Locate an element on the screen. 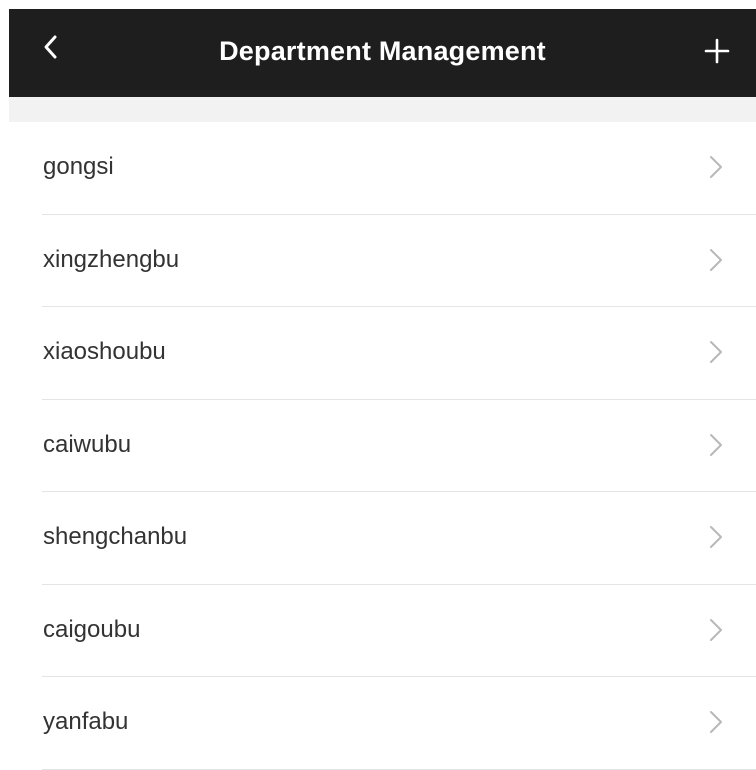 This screenshot has height=770, width=756. department-label: gongsi is located at coordinates (78, 166).